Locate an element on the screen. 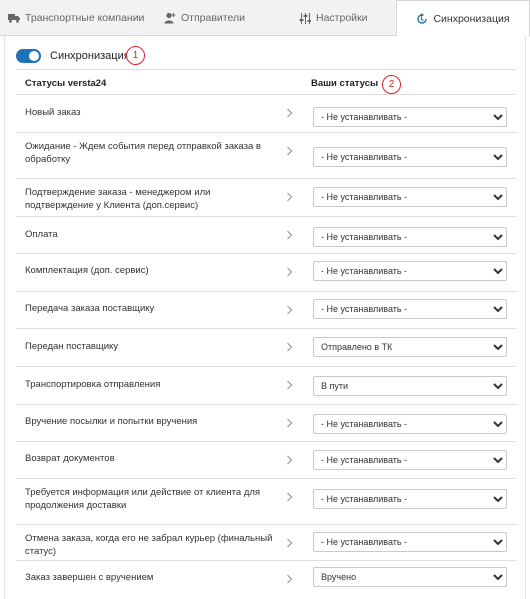 The image size is (530, 599). your-status-select: В пути is located at coordinates (410, 386).